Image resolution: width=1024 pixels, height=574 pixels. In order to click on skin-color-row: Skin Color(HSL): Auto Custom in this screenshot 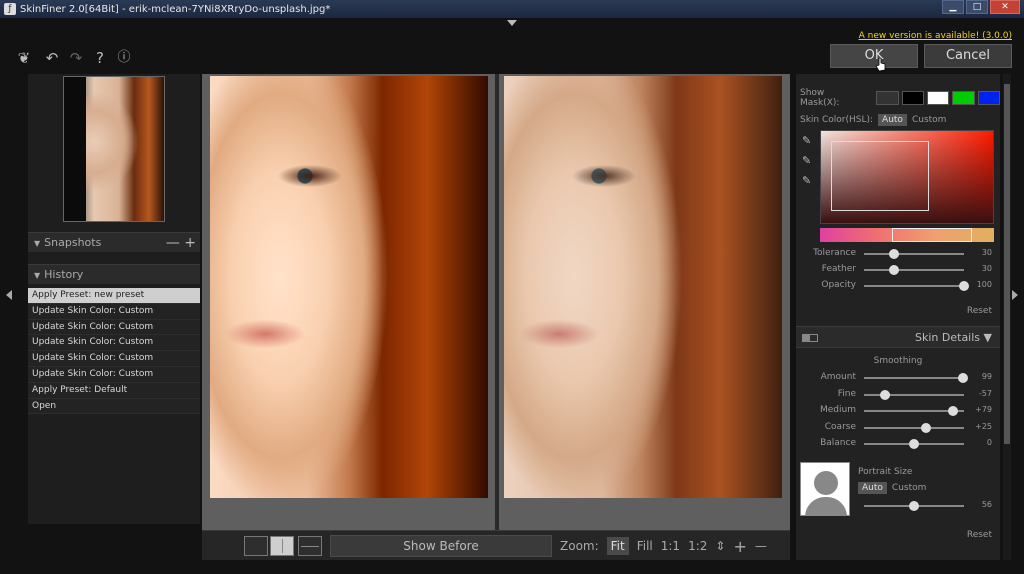, I will do `click(873, 120)`.